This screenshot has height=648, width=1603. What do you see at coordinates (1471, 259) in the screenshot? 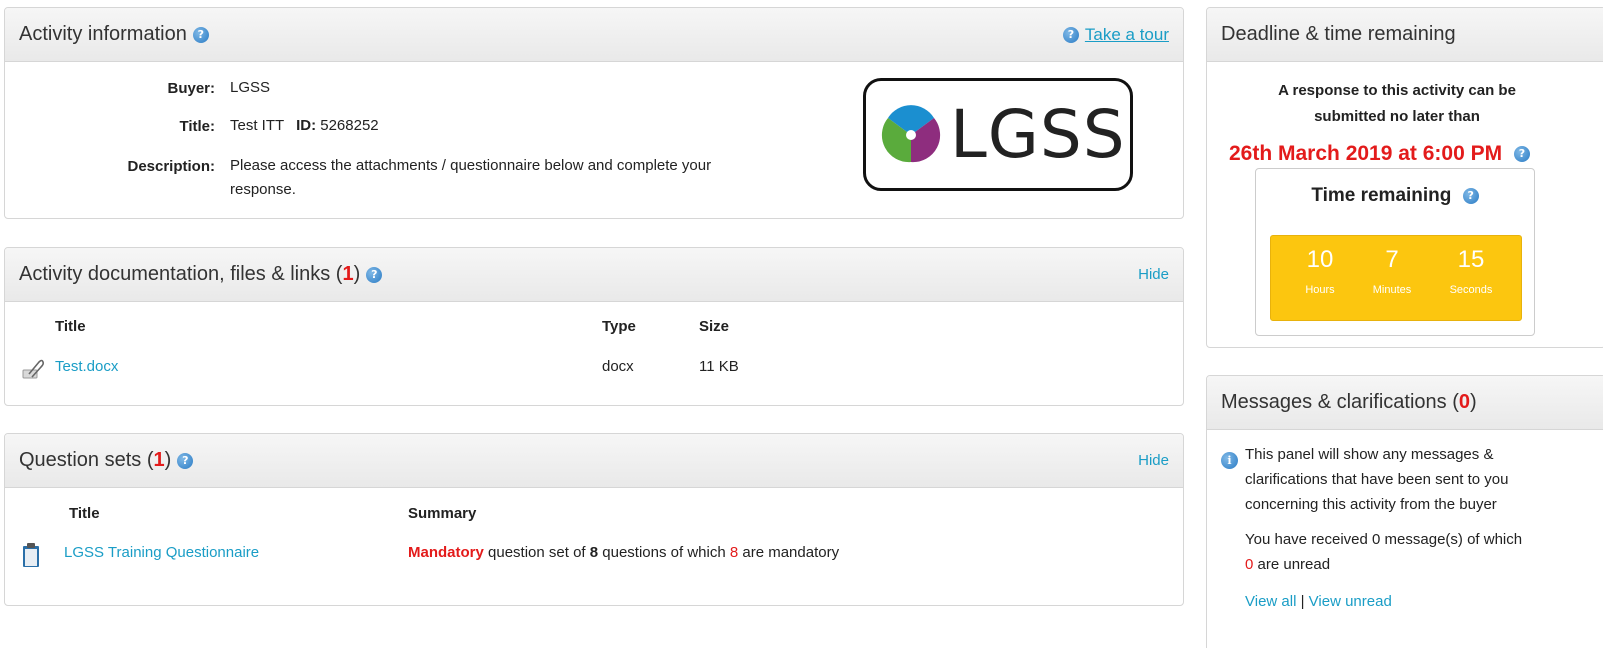
I see `seconds-value: 15` at bounding box center [1471, 259].